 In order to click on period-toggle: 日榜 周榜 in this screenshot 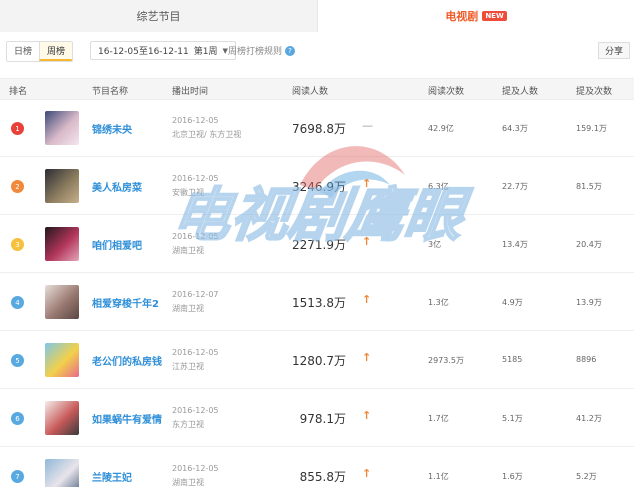, I will do `click(40, 51)`.